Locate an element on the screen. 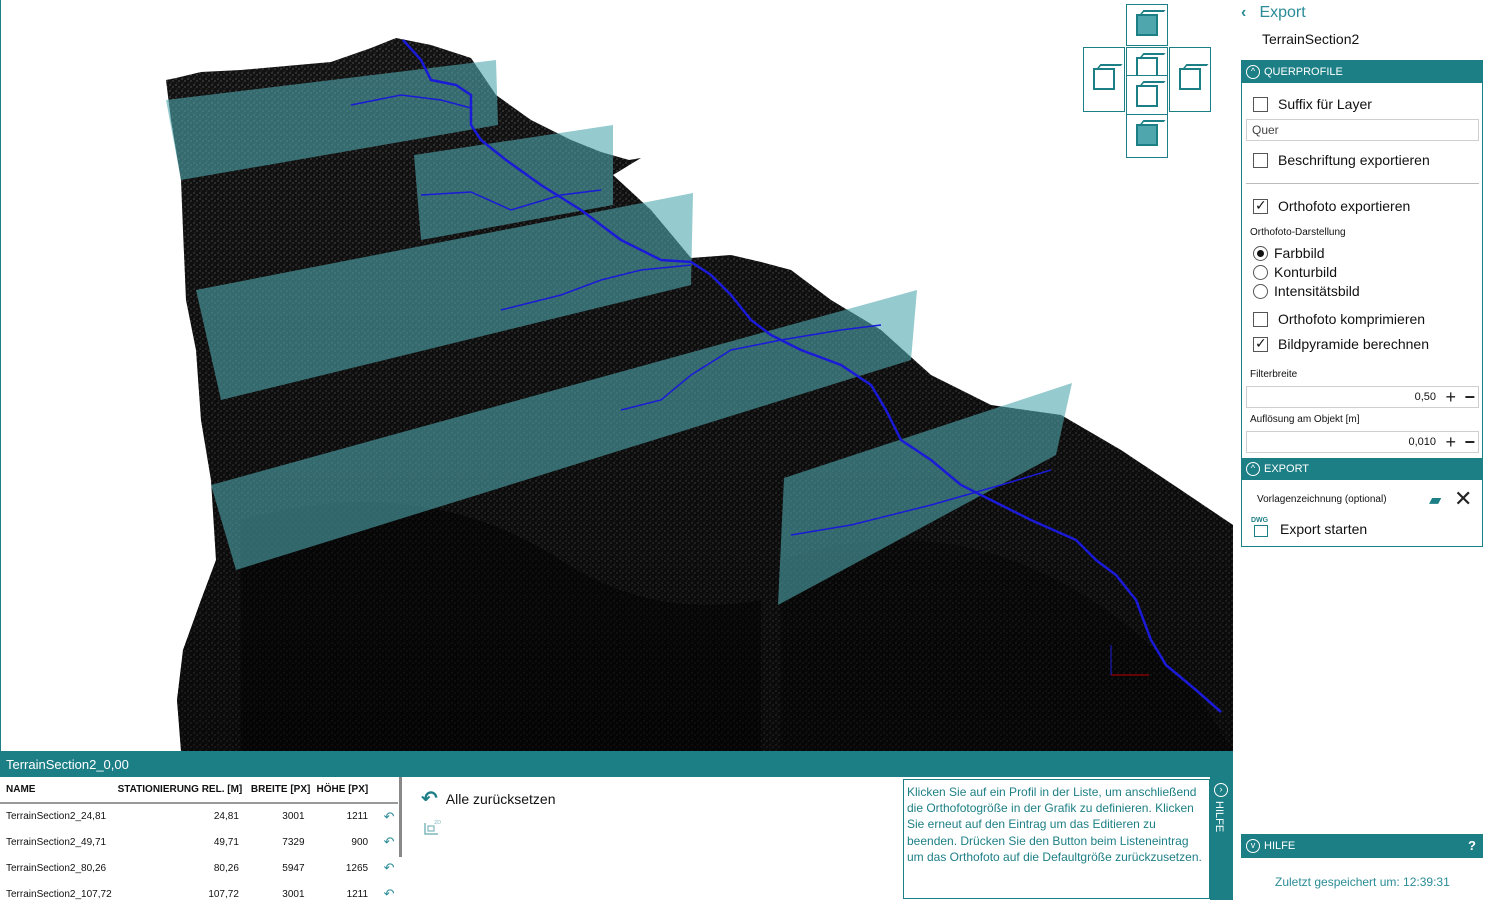  pyramide-checkbox is located at coordinates (1260, 343).